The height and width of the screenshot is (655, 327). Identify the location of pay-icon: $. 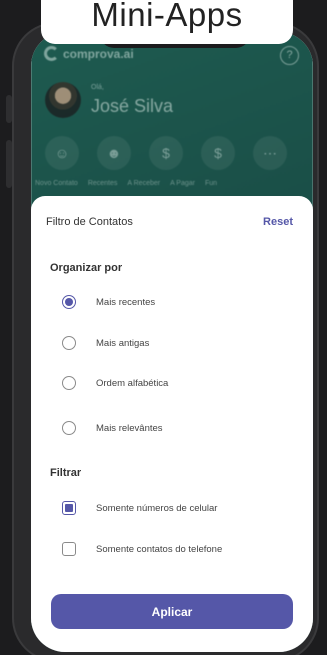
(218, 153).